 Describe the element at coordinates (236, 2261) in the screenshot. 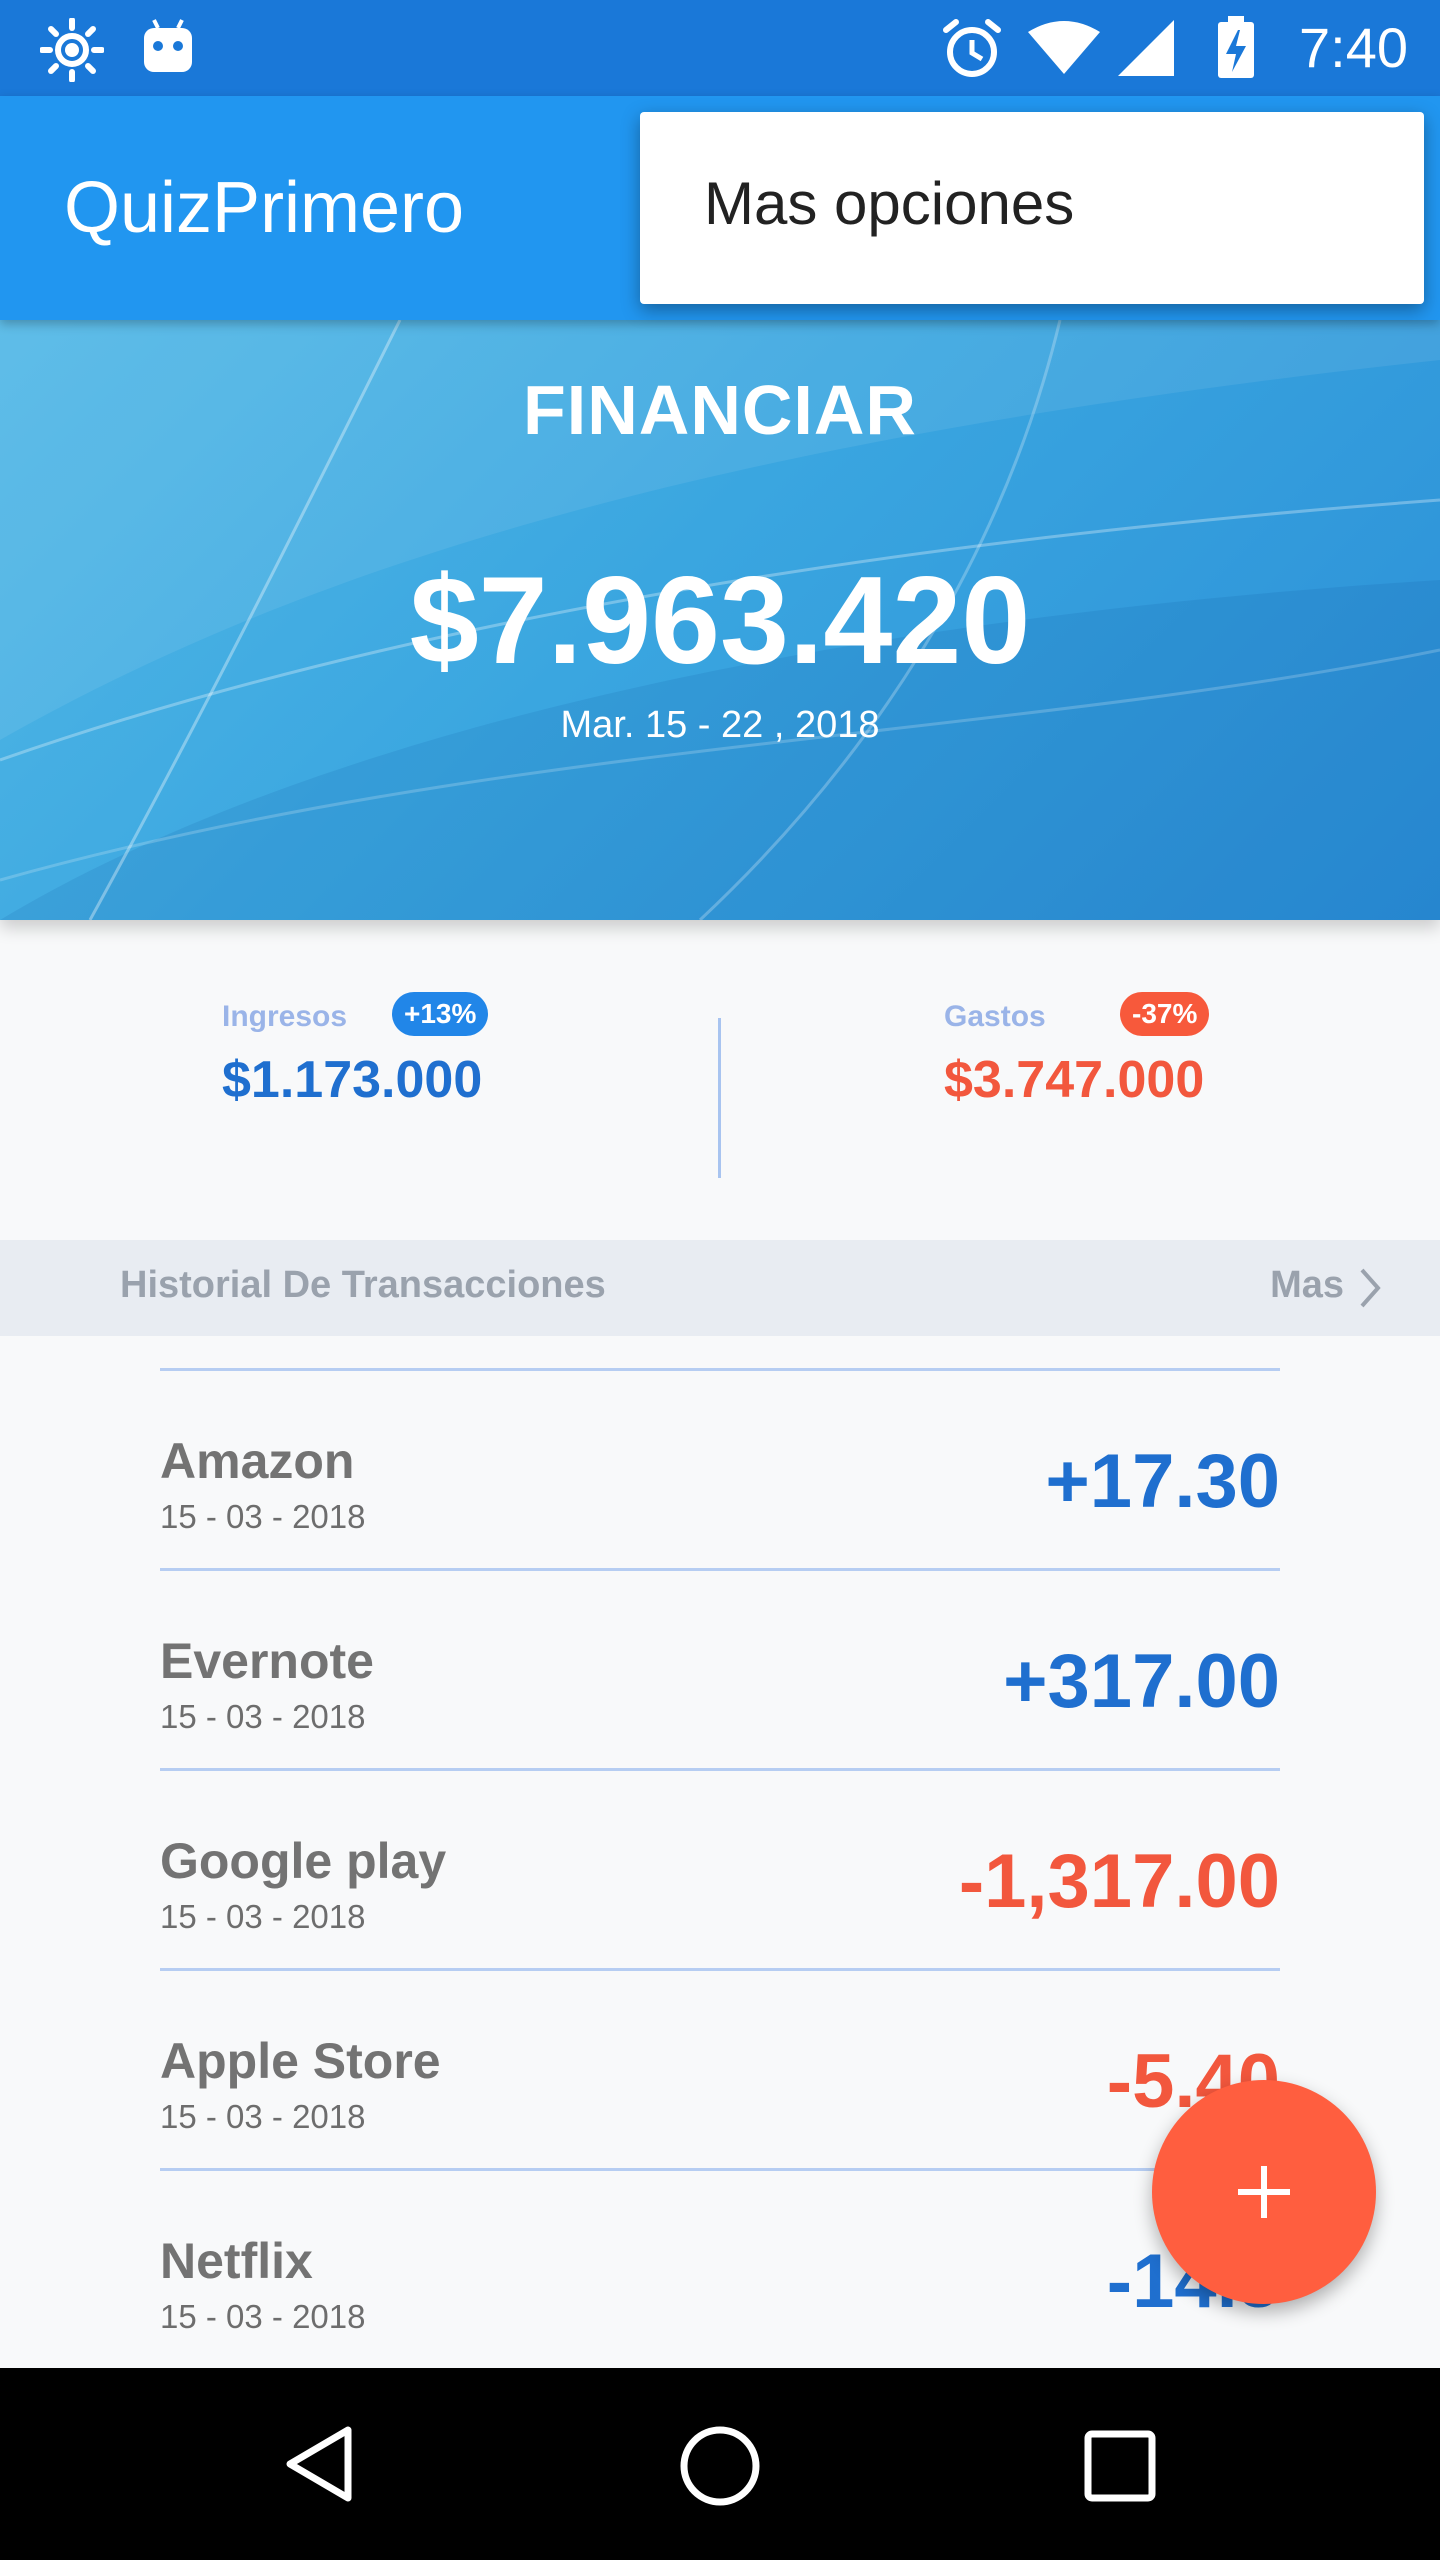

I see `transaction-name: Netflix` at that location.